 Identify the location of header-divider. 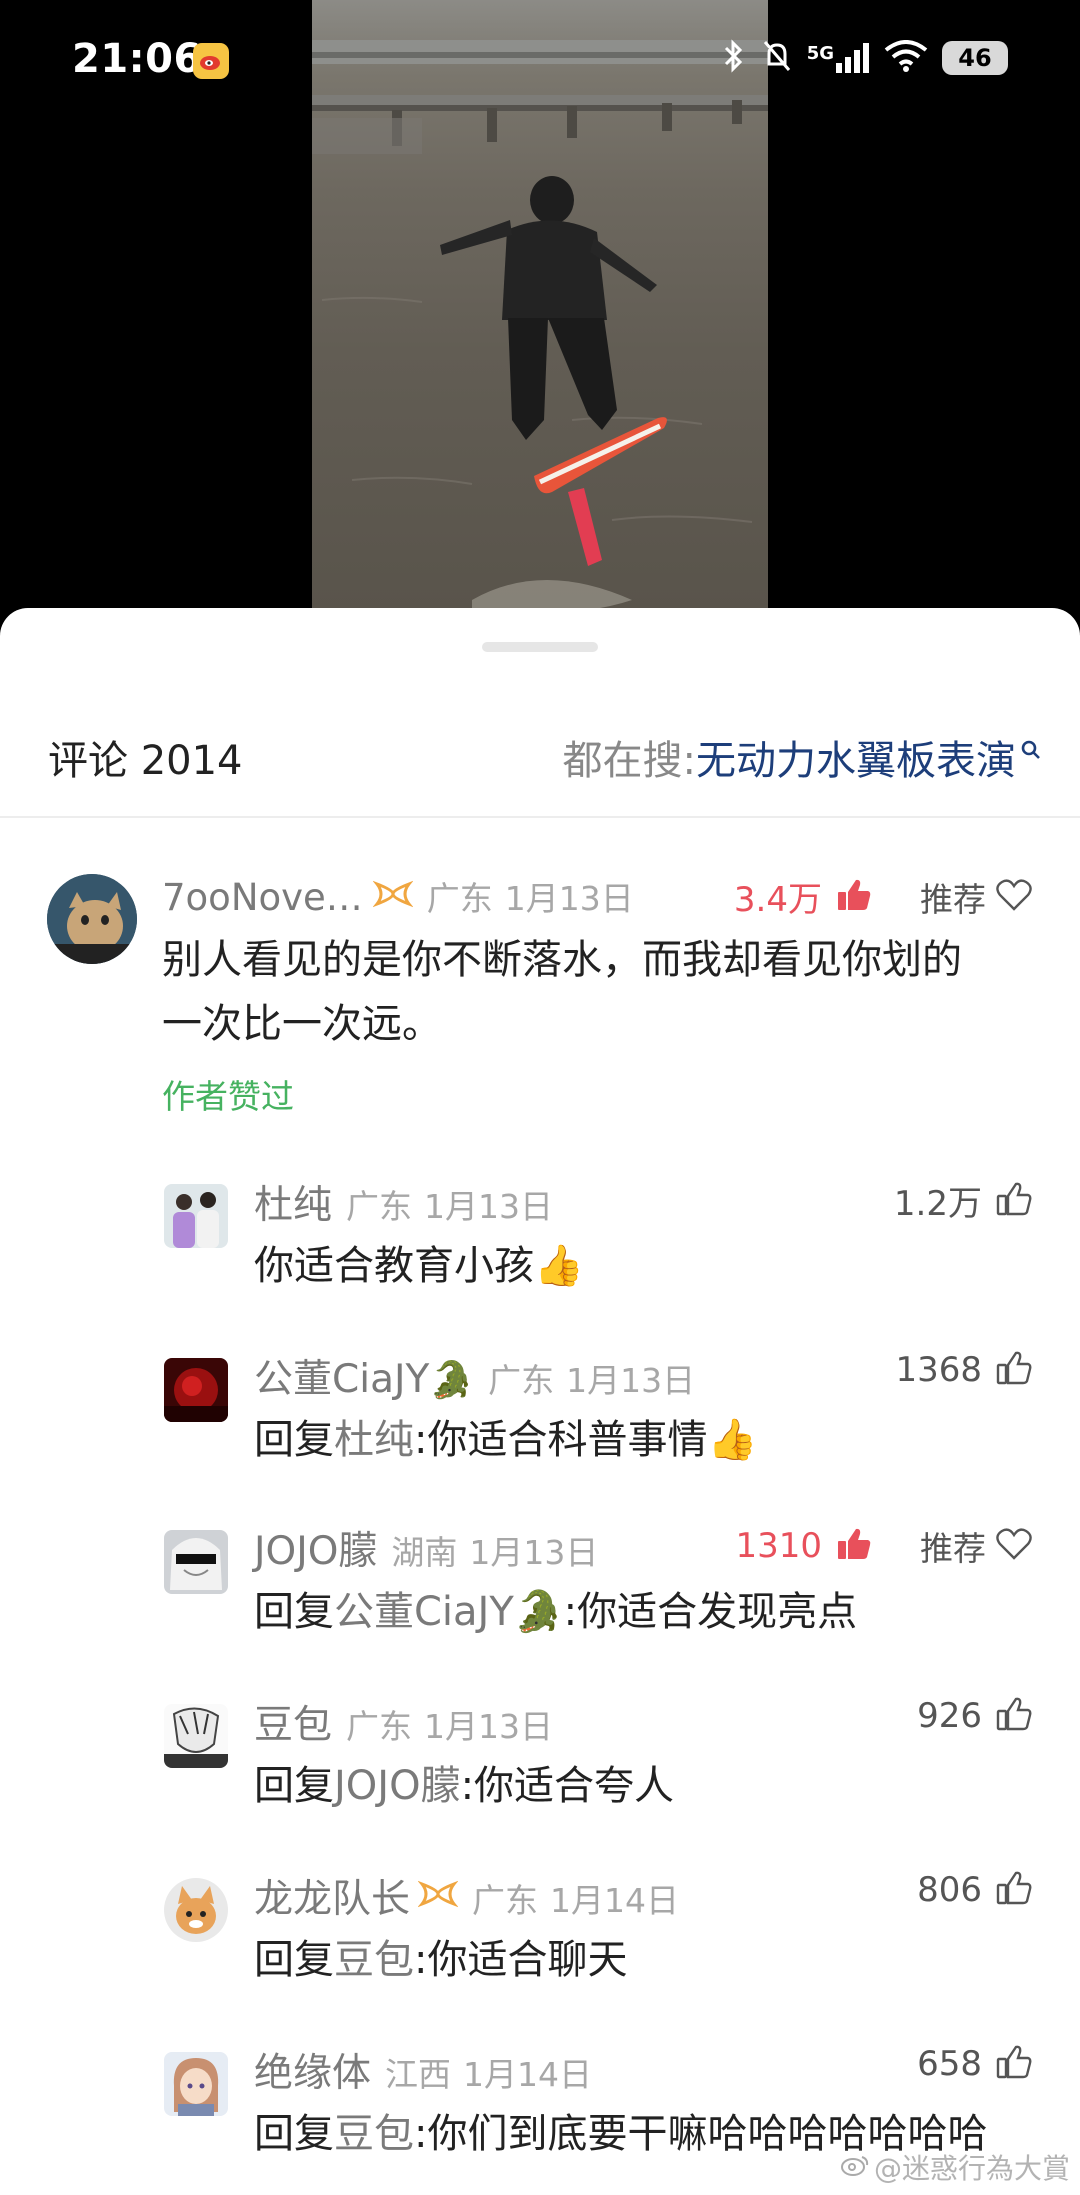
(540, 817).